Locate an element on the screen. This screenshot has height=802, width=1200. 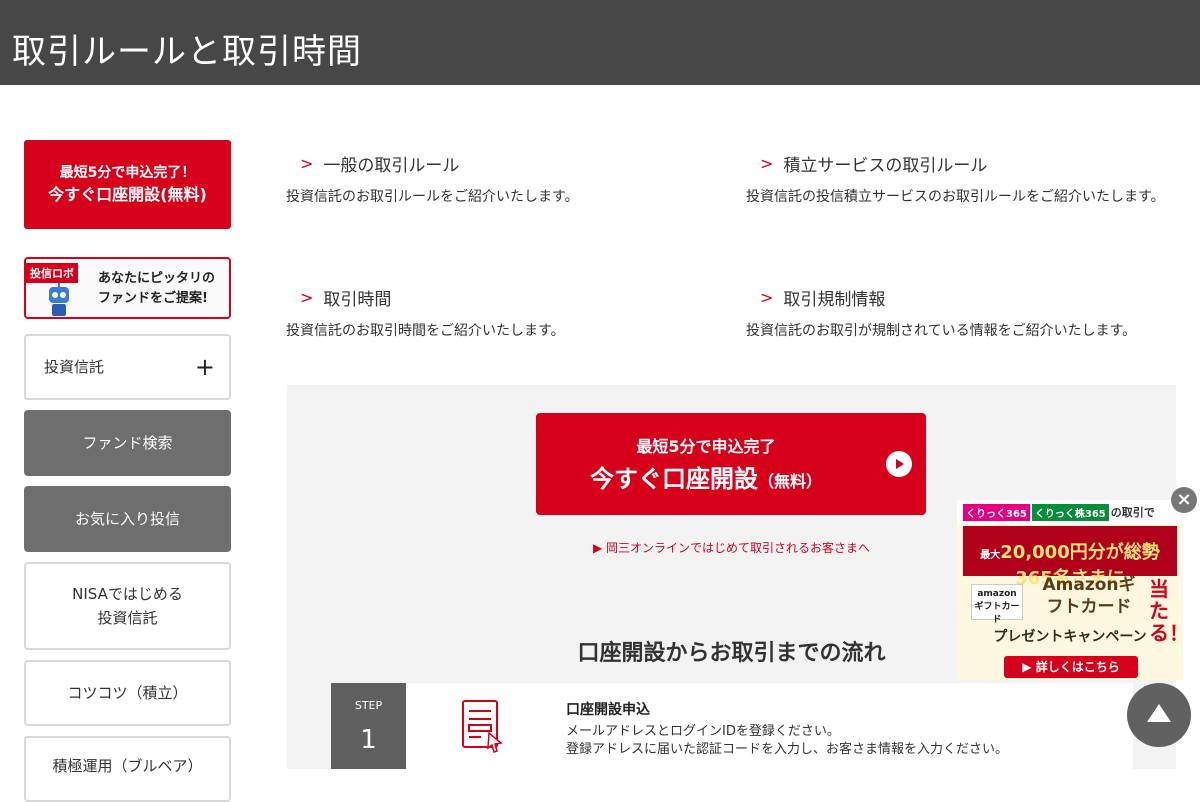
amazon-gift-card-icon: amazon ギフトカード is located at coordinates (997, 604).